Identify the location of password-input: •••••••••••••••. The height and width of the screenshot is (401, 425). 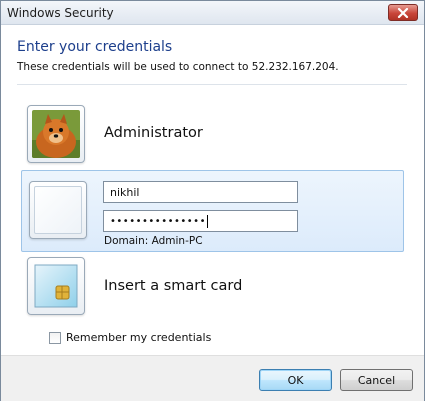
(200, 221).